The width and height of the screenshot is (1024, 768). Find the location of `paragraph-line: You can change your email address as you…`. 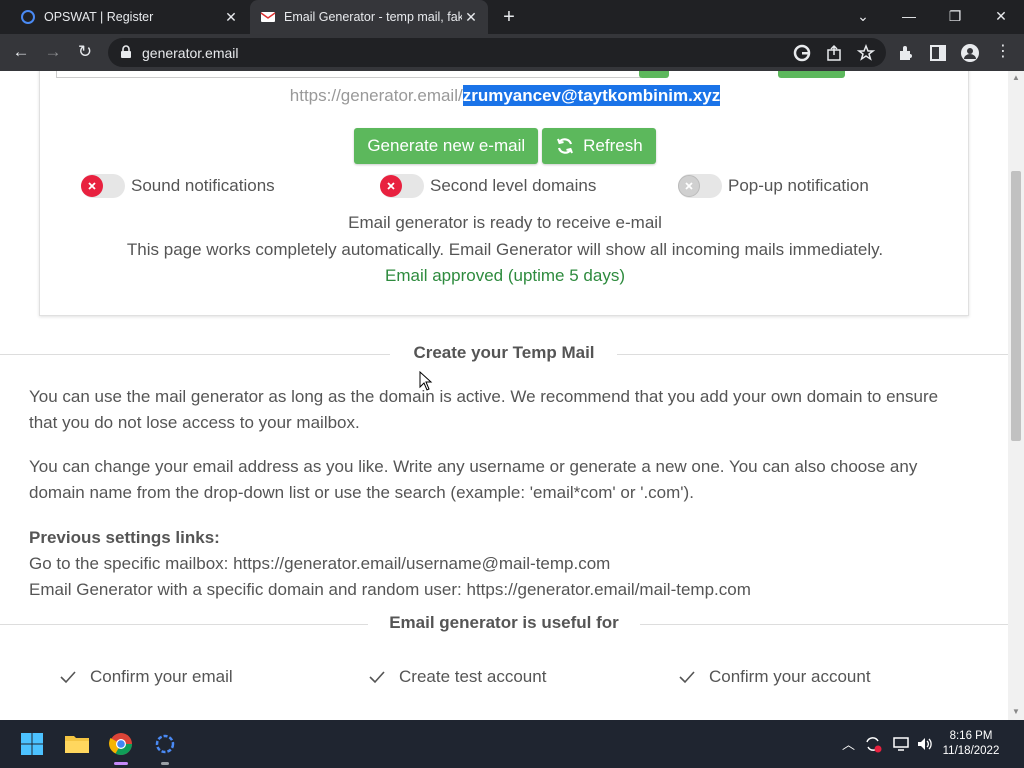

paragraph-line: You can change your email address as you… is located at coordinates (473, 466).